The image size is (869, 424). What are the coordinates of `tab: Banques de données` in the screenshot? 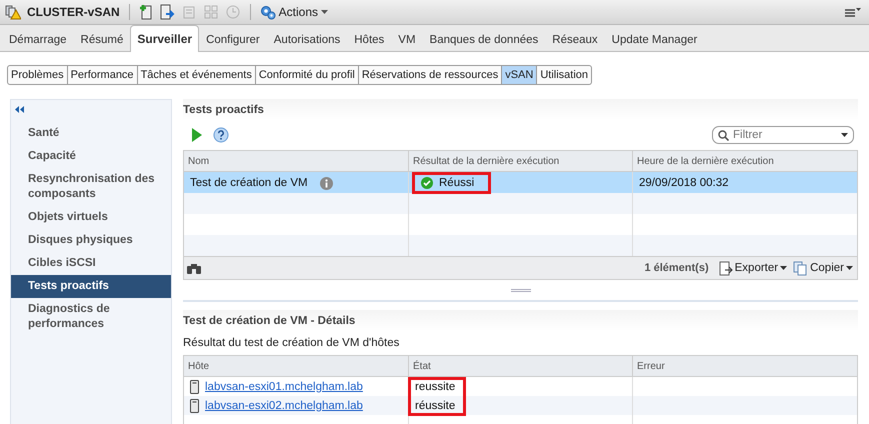 It's located at (484, 40).